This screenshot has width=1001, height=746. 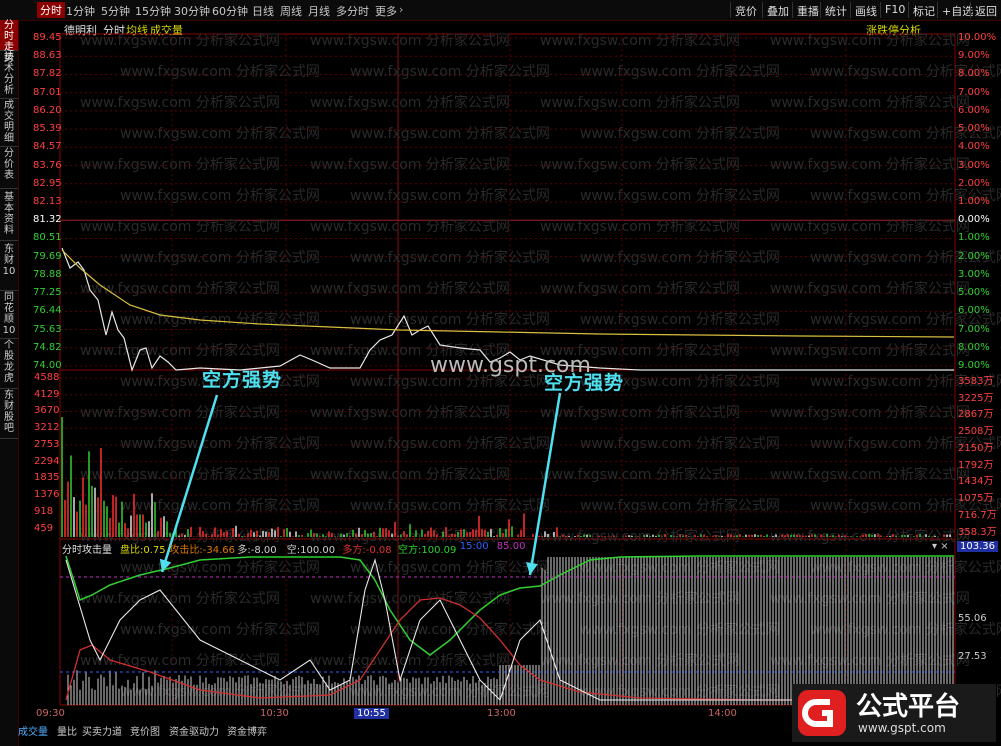 What do you see at coordinates (427, 550) in the screenshot?
I see `indicator-value: 空方:100.09` at bounding box center [427, 550].